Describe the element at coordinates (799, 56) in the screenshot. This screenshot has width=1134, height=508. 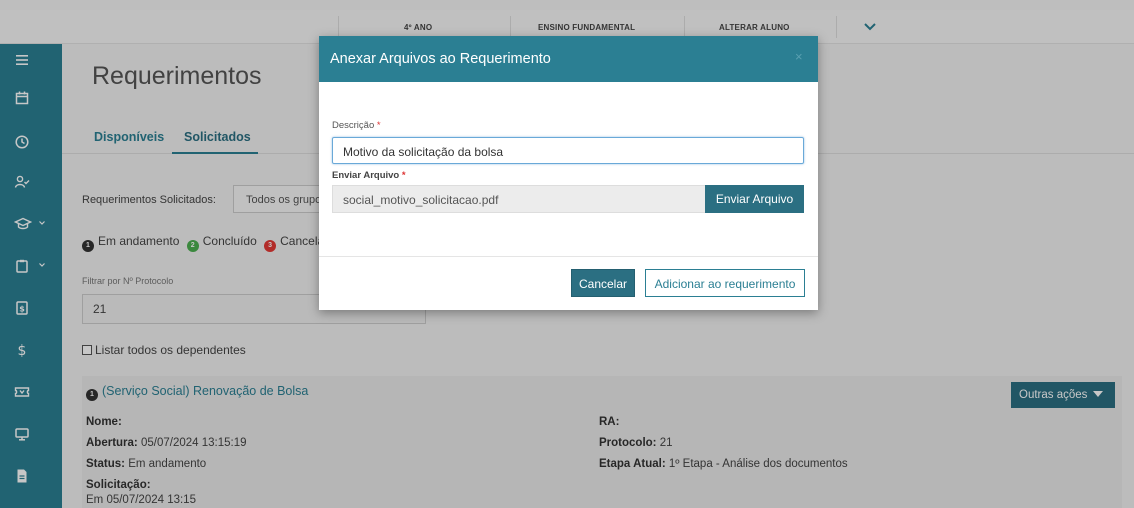
I see `close-icon: ×` at that location.